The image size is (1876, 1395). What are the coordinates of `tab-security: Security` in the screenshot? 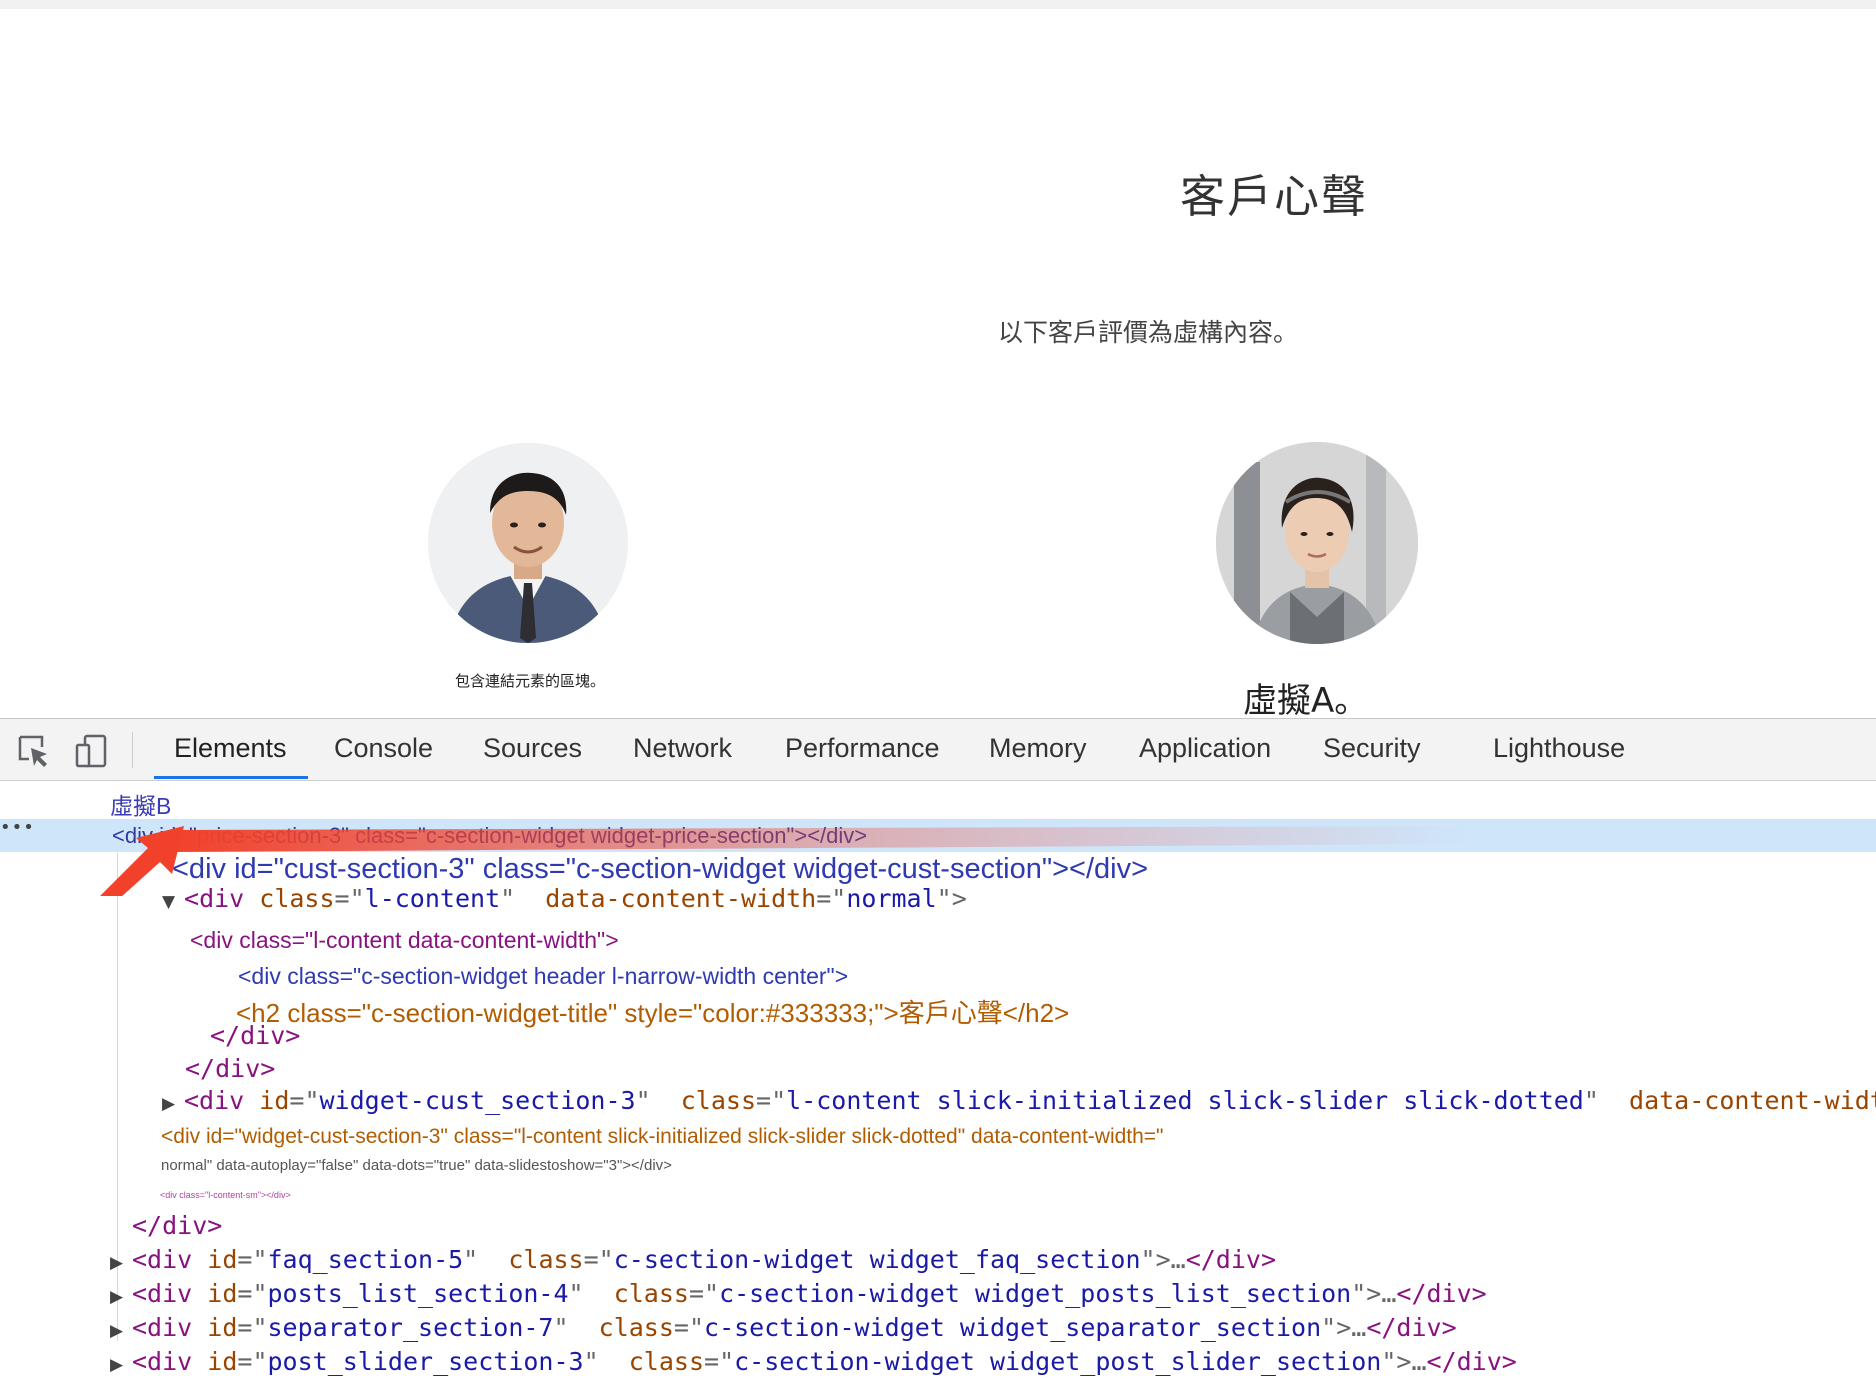 It's located at (1372, 748).